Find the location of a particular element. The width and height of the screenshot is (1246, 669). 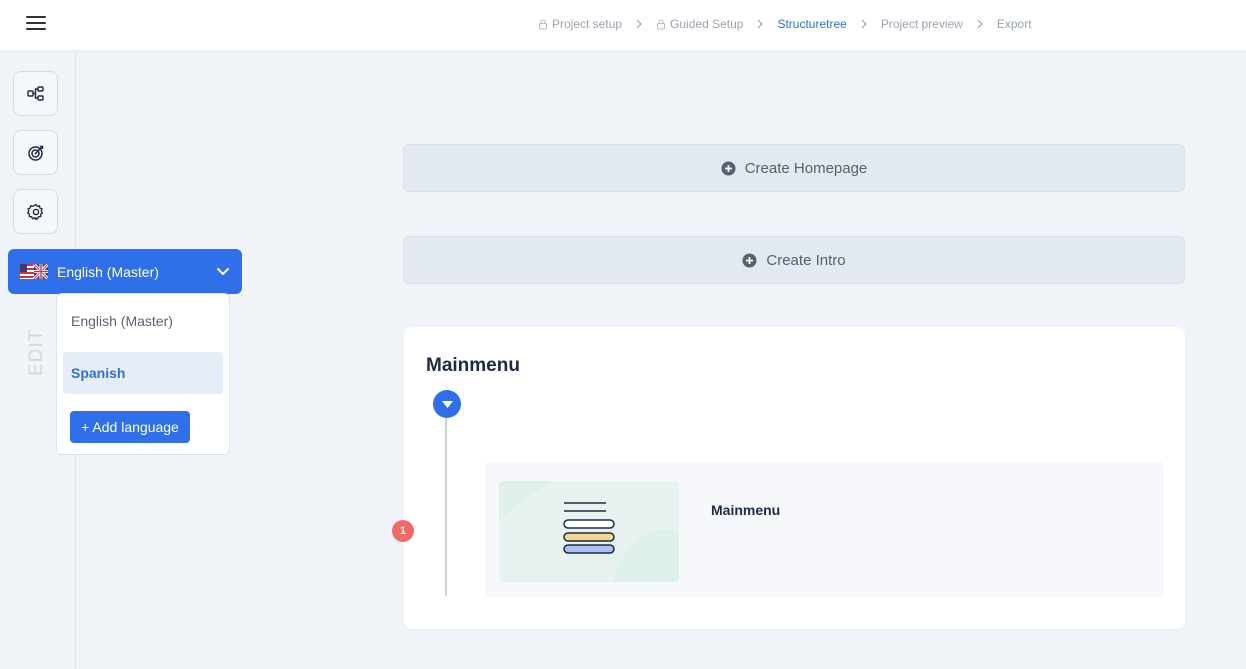

gear-icon is located at coordinates (34, 211).